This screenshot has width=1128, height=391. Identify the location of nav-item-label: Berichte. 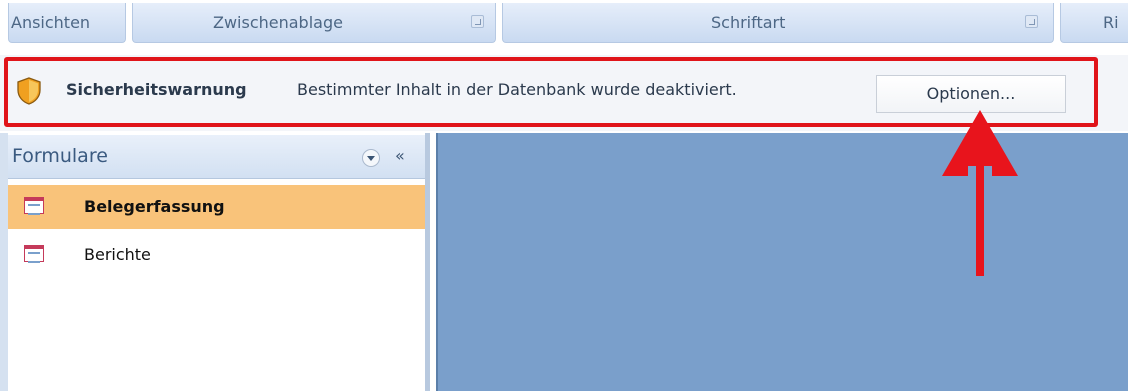
(117, 254).